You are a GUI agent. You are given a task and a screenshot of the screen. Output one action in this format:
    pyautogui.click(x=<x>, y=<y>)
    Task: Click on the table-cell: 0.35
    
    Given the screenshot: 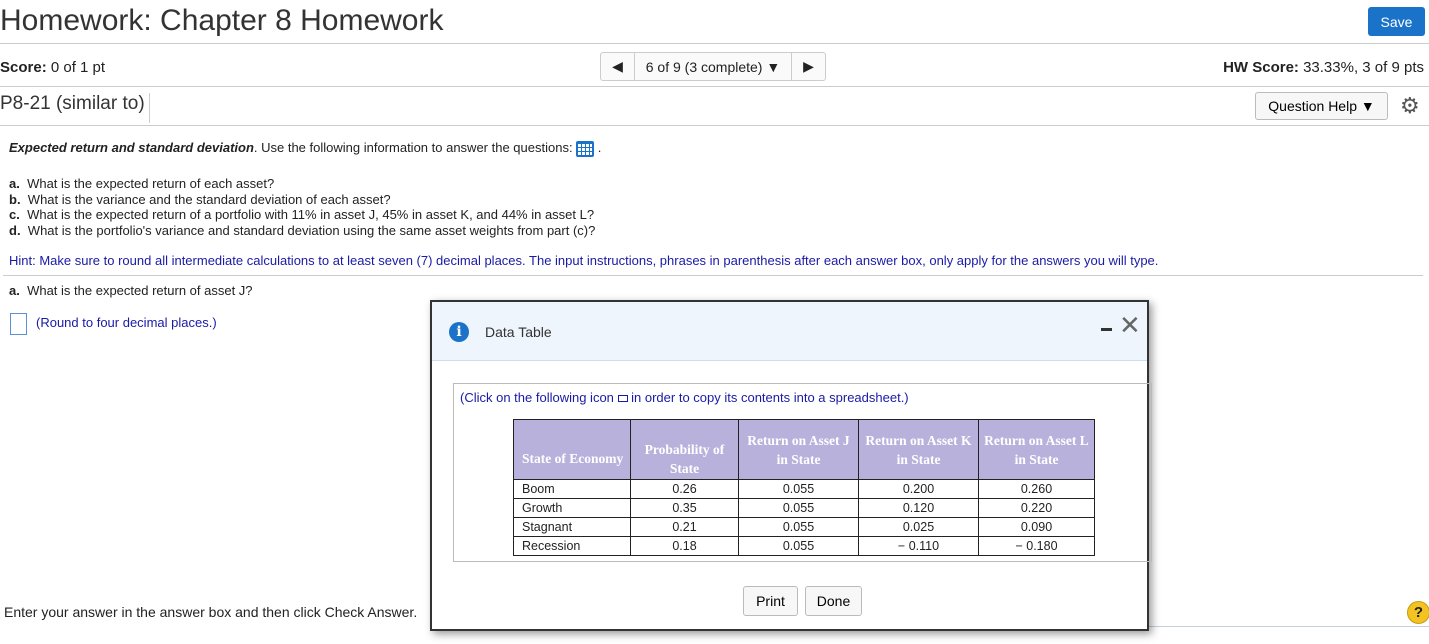 What is the action you would take?
    pyautogui.click(x=684, y=508)
    